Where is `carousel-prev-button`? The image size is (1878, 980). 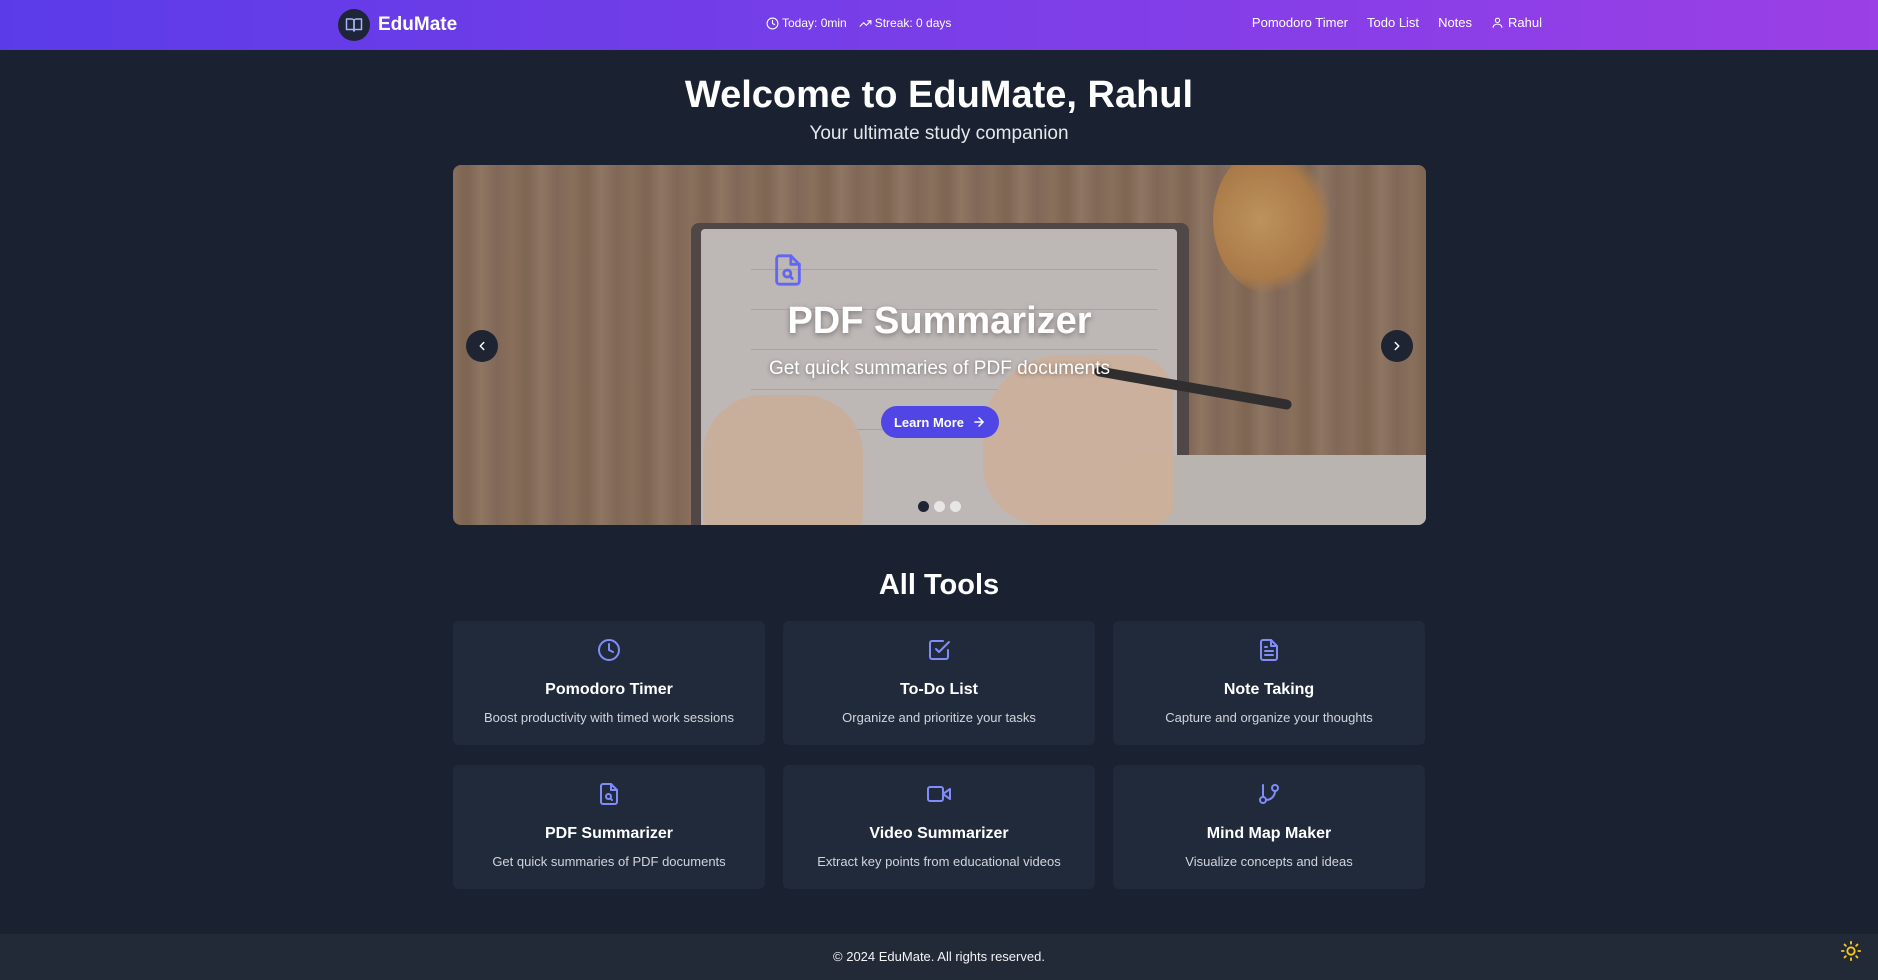 carousel-prev-button is located at coordinates (482, 346).